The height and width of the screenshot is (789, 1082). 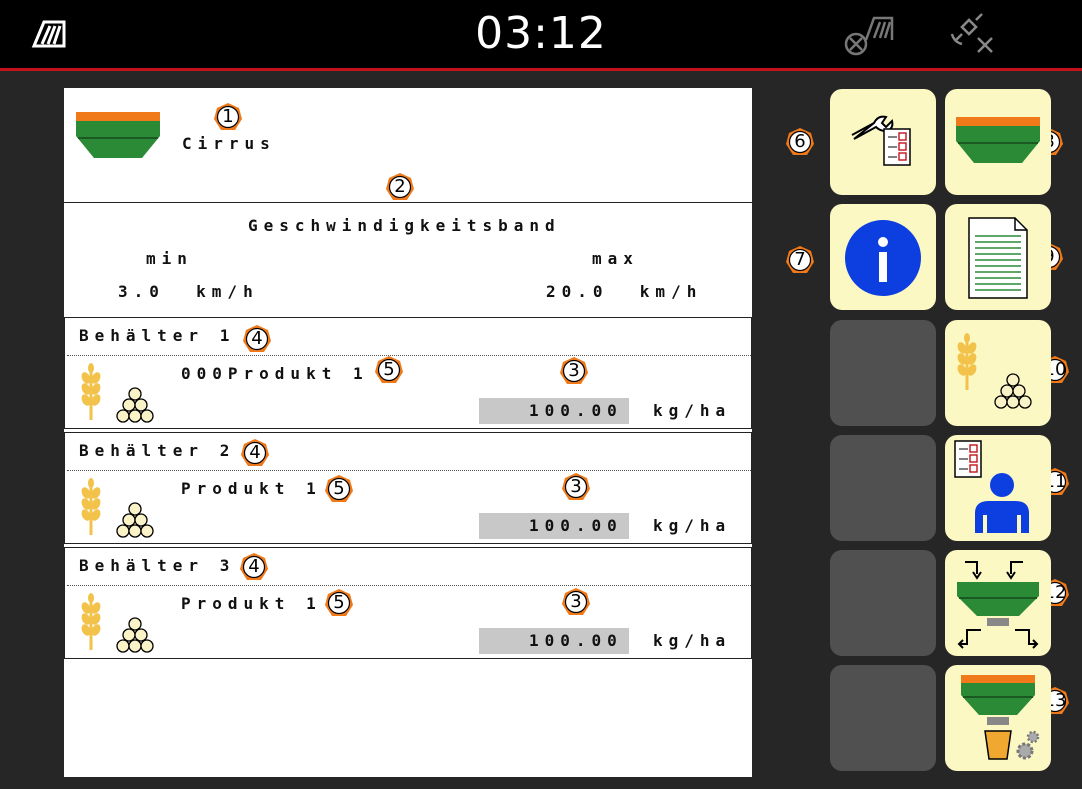 I want to click on speed-min-value: 3.0 km/h, so click(x=188, y=291).